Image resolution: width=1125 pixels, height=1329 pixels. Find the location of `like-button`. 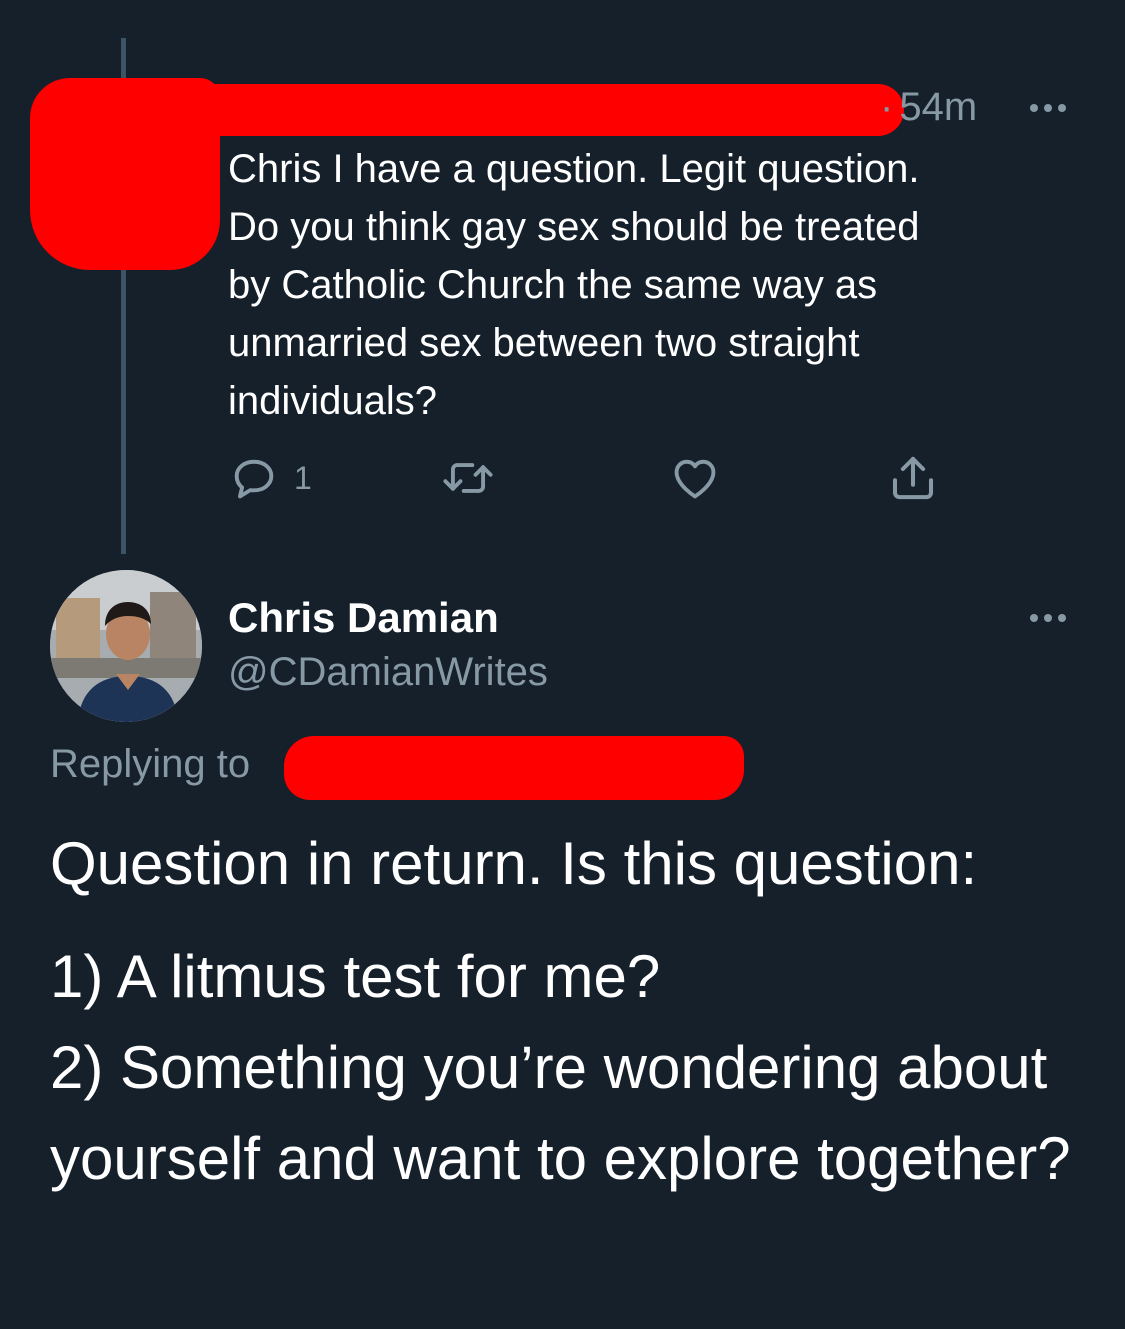

like-button is located at coordinates (695, 478).